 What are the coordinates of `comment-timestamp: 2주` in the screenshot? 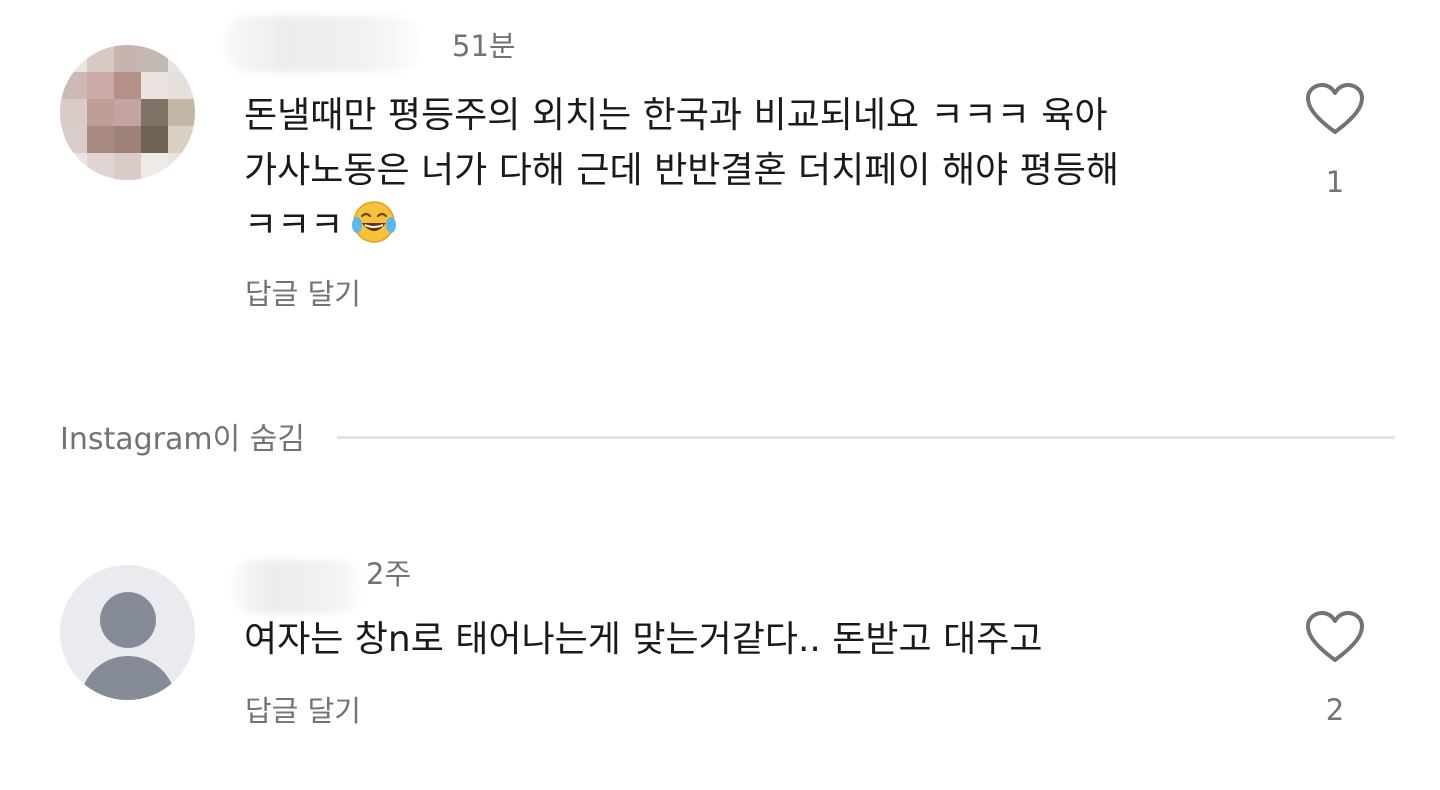 It's located at (389, 574).